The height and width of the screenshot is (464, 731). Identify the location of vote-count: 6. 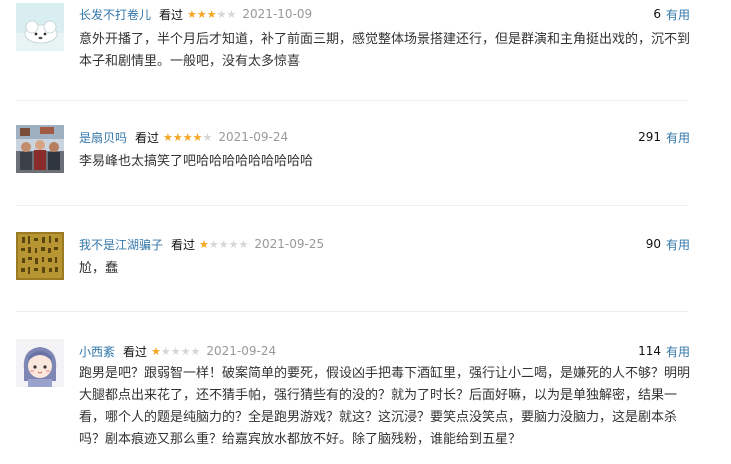
(657, 14).